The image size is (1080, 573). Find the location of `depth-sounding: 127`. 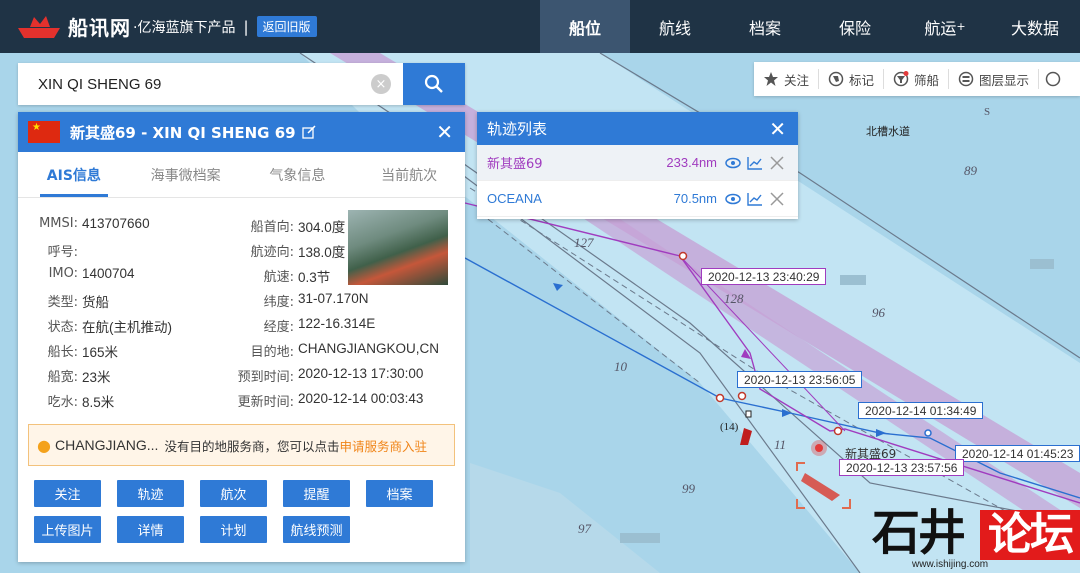

depth-sounding: 127 is located at coordinates (584, 242).